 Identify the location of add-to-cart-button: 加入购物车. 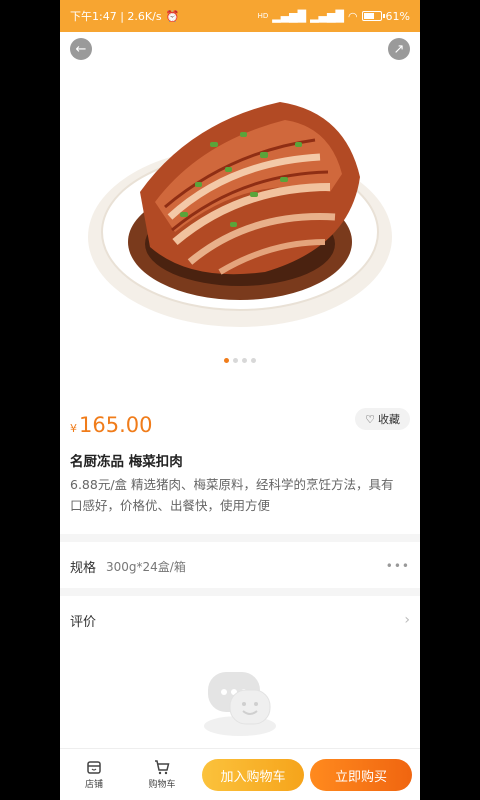
(253, 775).